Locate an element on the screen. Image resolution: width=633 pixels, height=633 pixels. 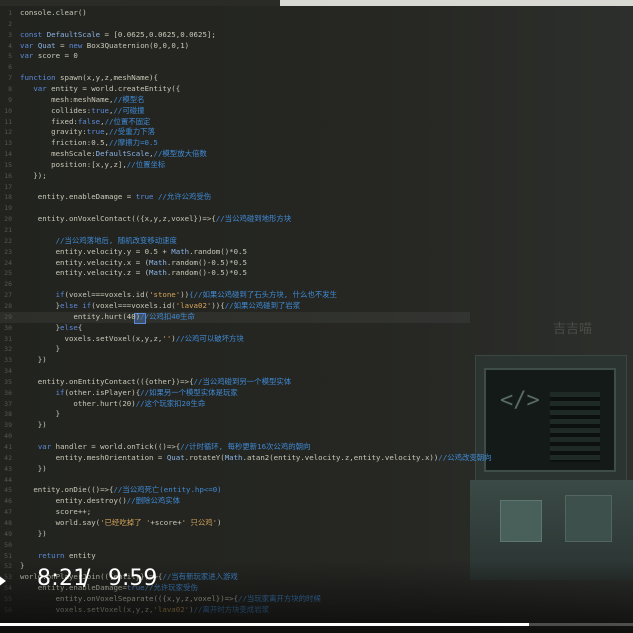
code-token: //公鸡改变朝向 is located at coordinates (465, 457).